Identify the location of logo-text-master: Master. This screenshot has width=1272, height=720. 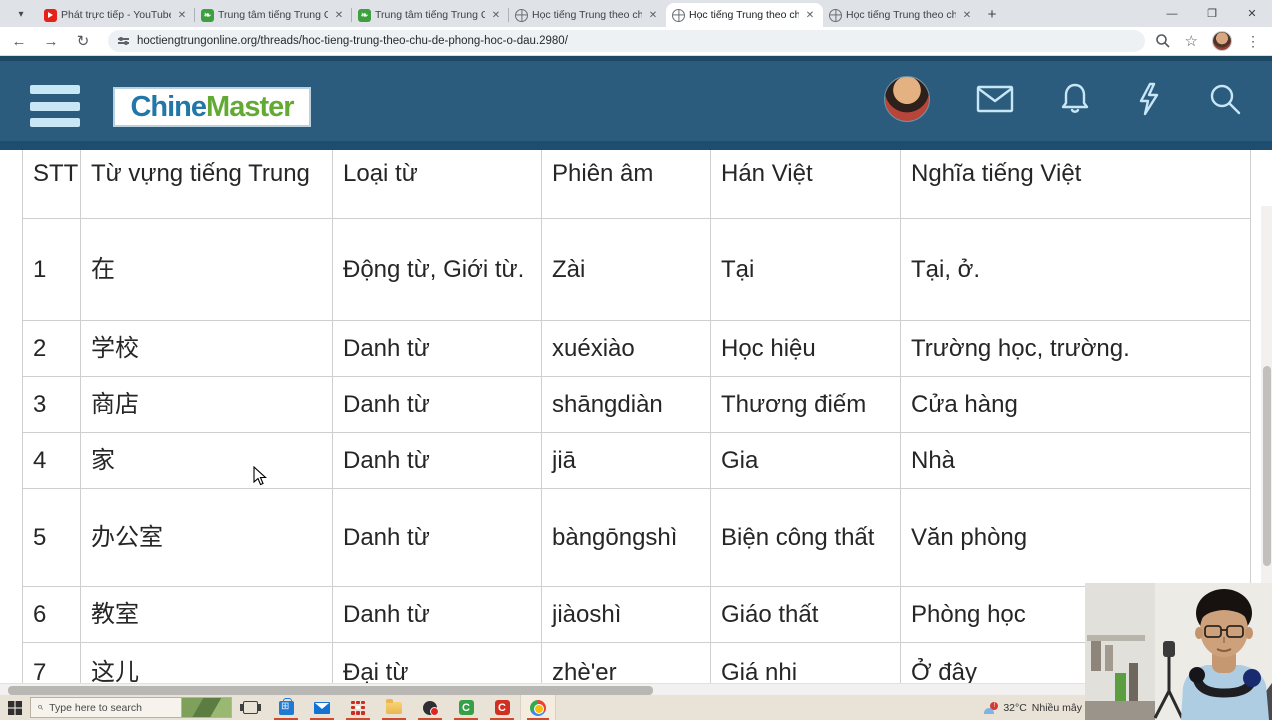
(250, 106).